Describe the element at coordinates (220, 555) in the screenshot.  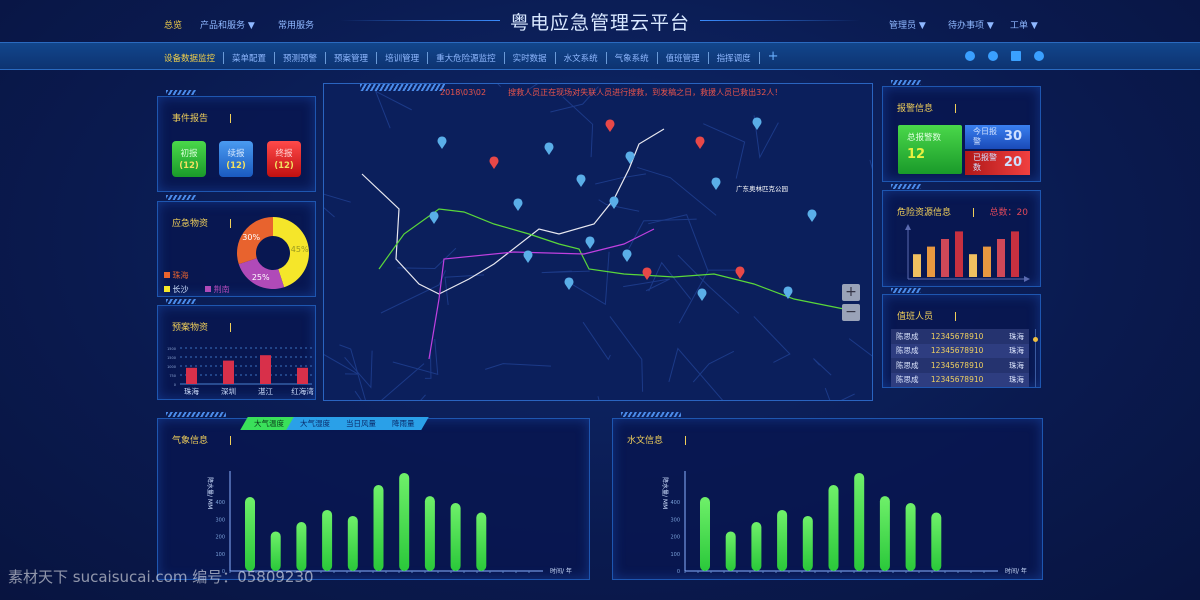
I see `y-tick-label: 100` at that location.